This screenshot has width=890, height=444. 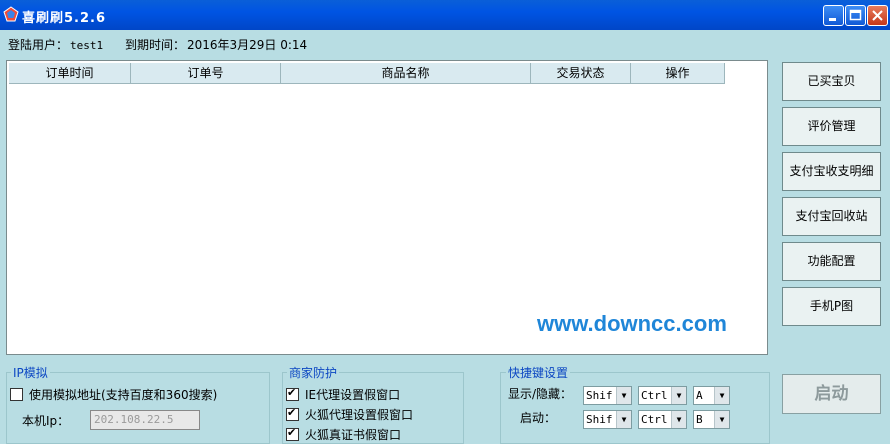 I want to click on start-key3-select: B ▼, so click(x=711, y=419).